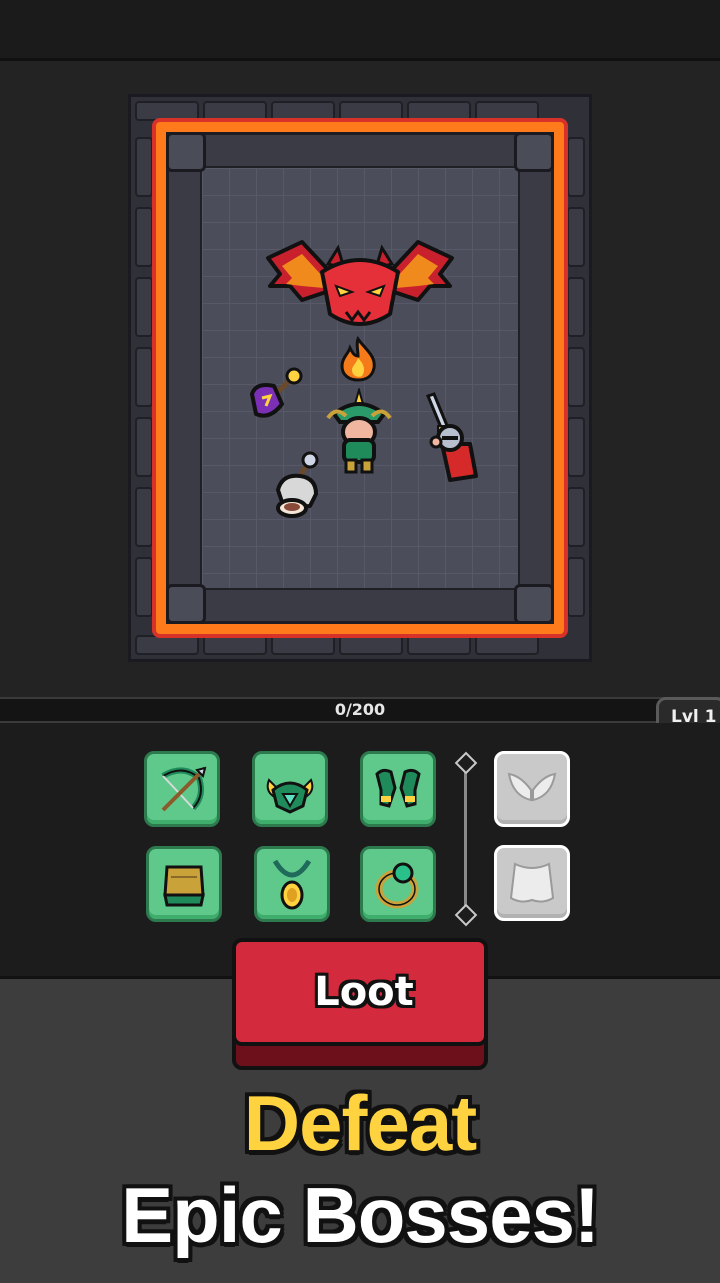  I want to click on equipment-slot-gauntlets, so click(398, 789).